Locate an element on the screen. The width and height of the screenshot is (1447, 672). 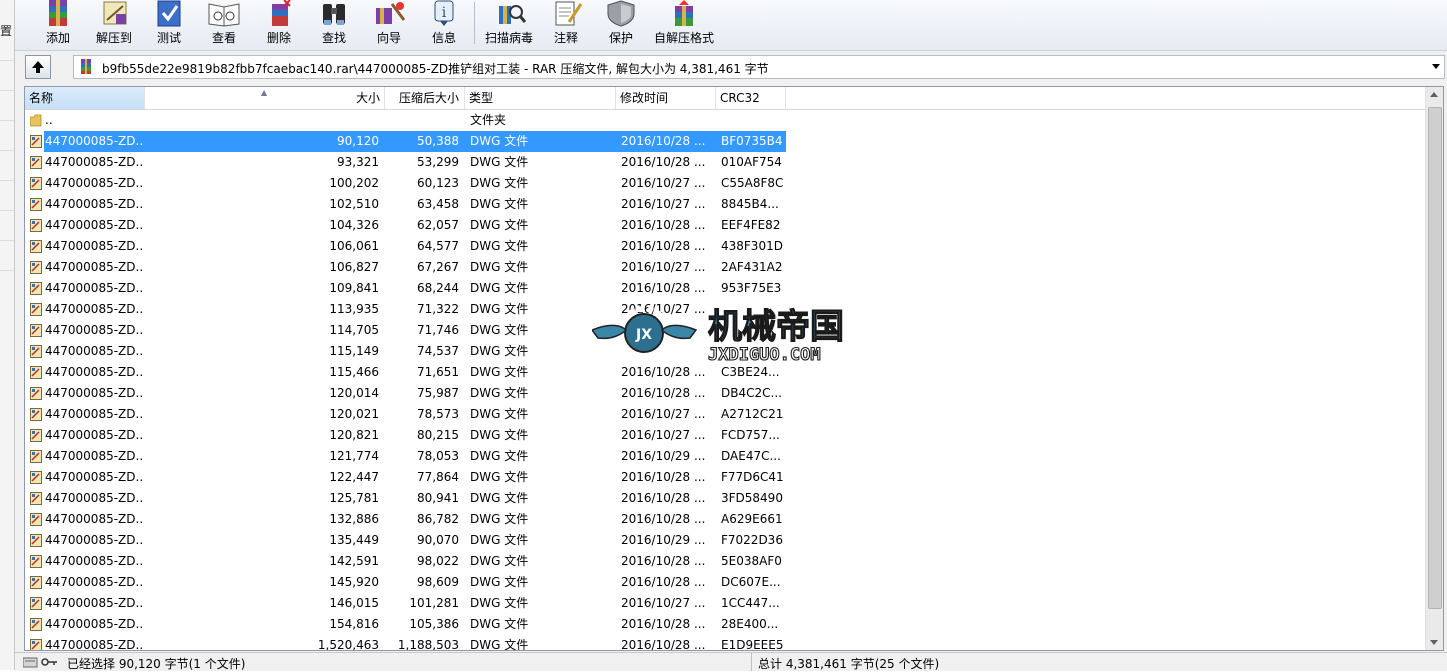
column-compressed: 压缩后大小 is located at coordinates (425, 98).